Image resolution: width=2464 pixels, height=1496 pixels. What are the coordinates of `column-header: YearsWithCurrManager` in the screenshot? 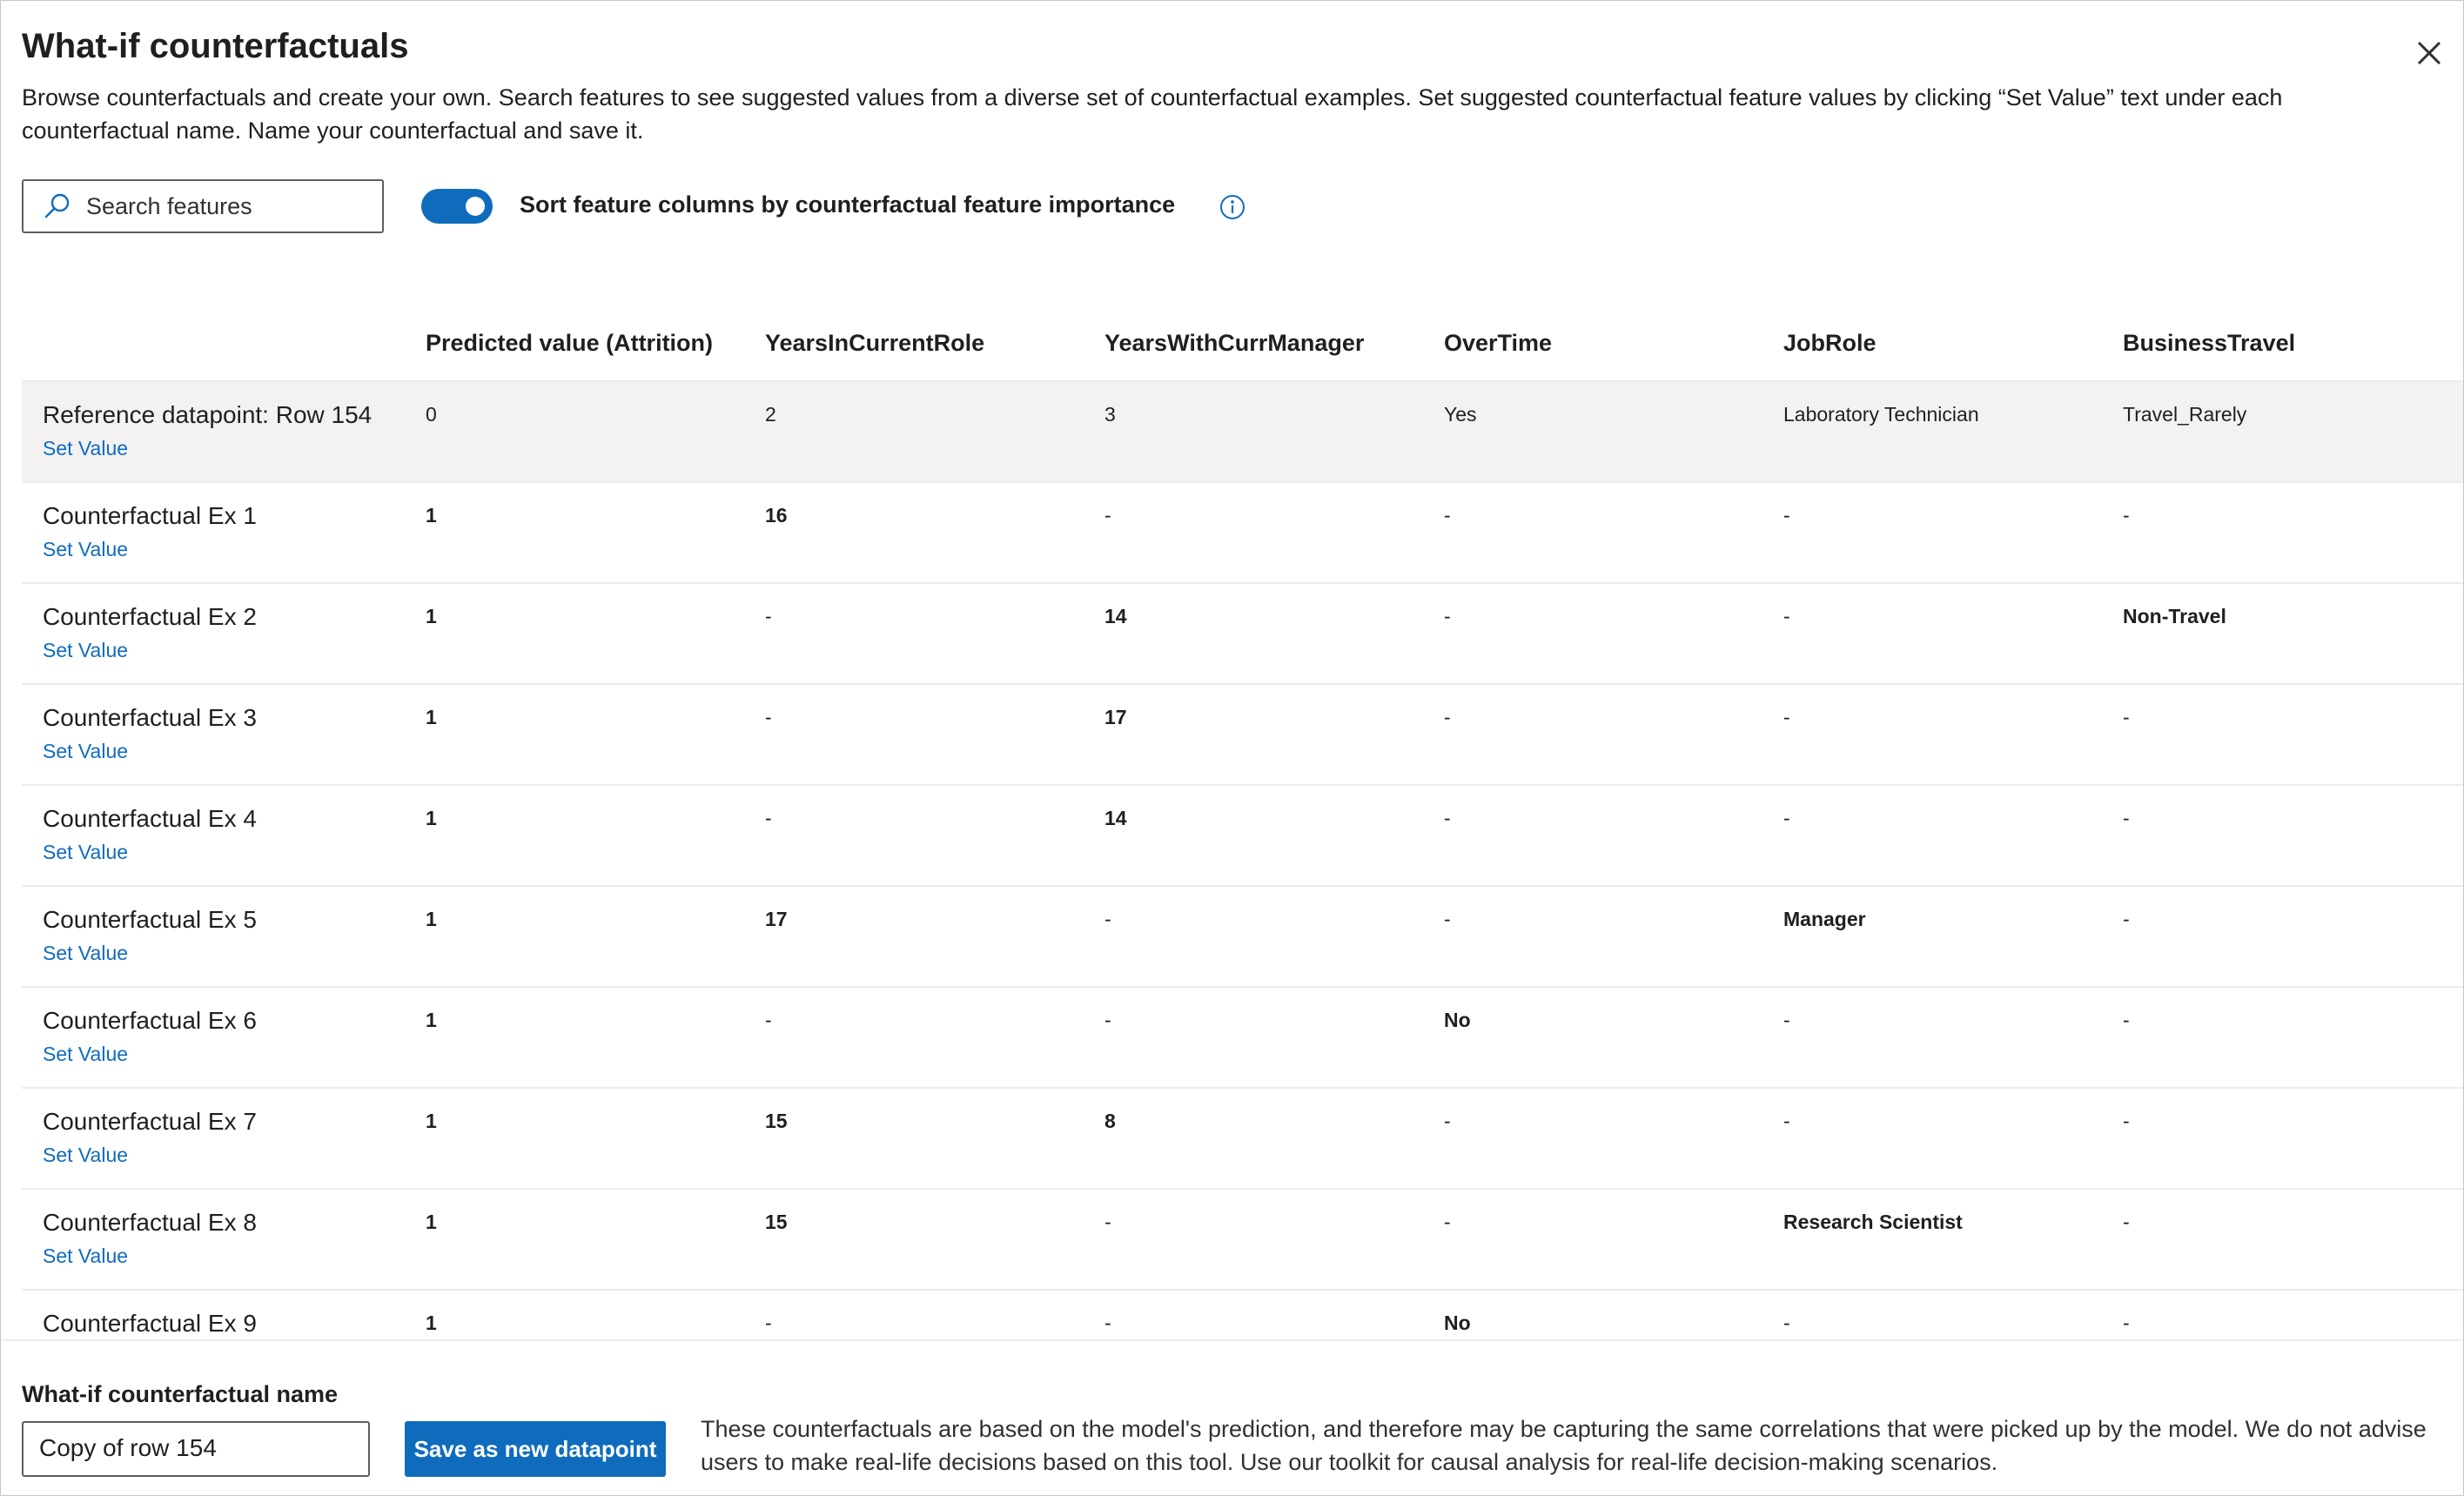 It's located at (1234, 344).